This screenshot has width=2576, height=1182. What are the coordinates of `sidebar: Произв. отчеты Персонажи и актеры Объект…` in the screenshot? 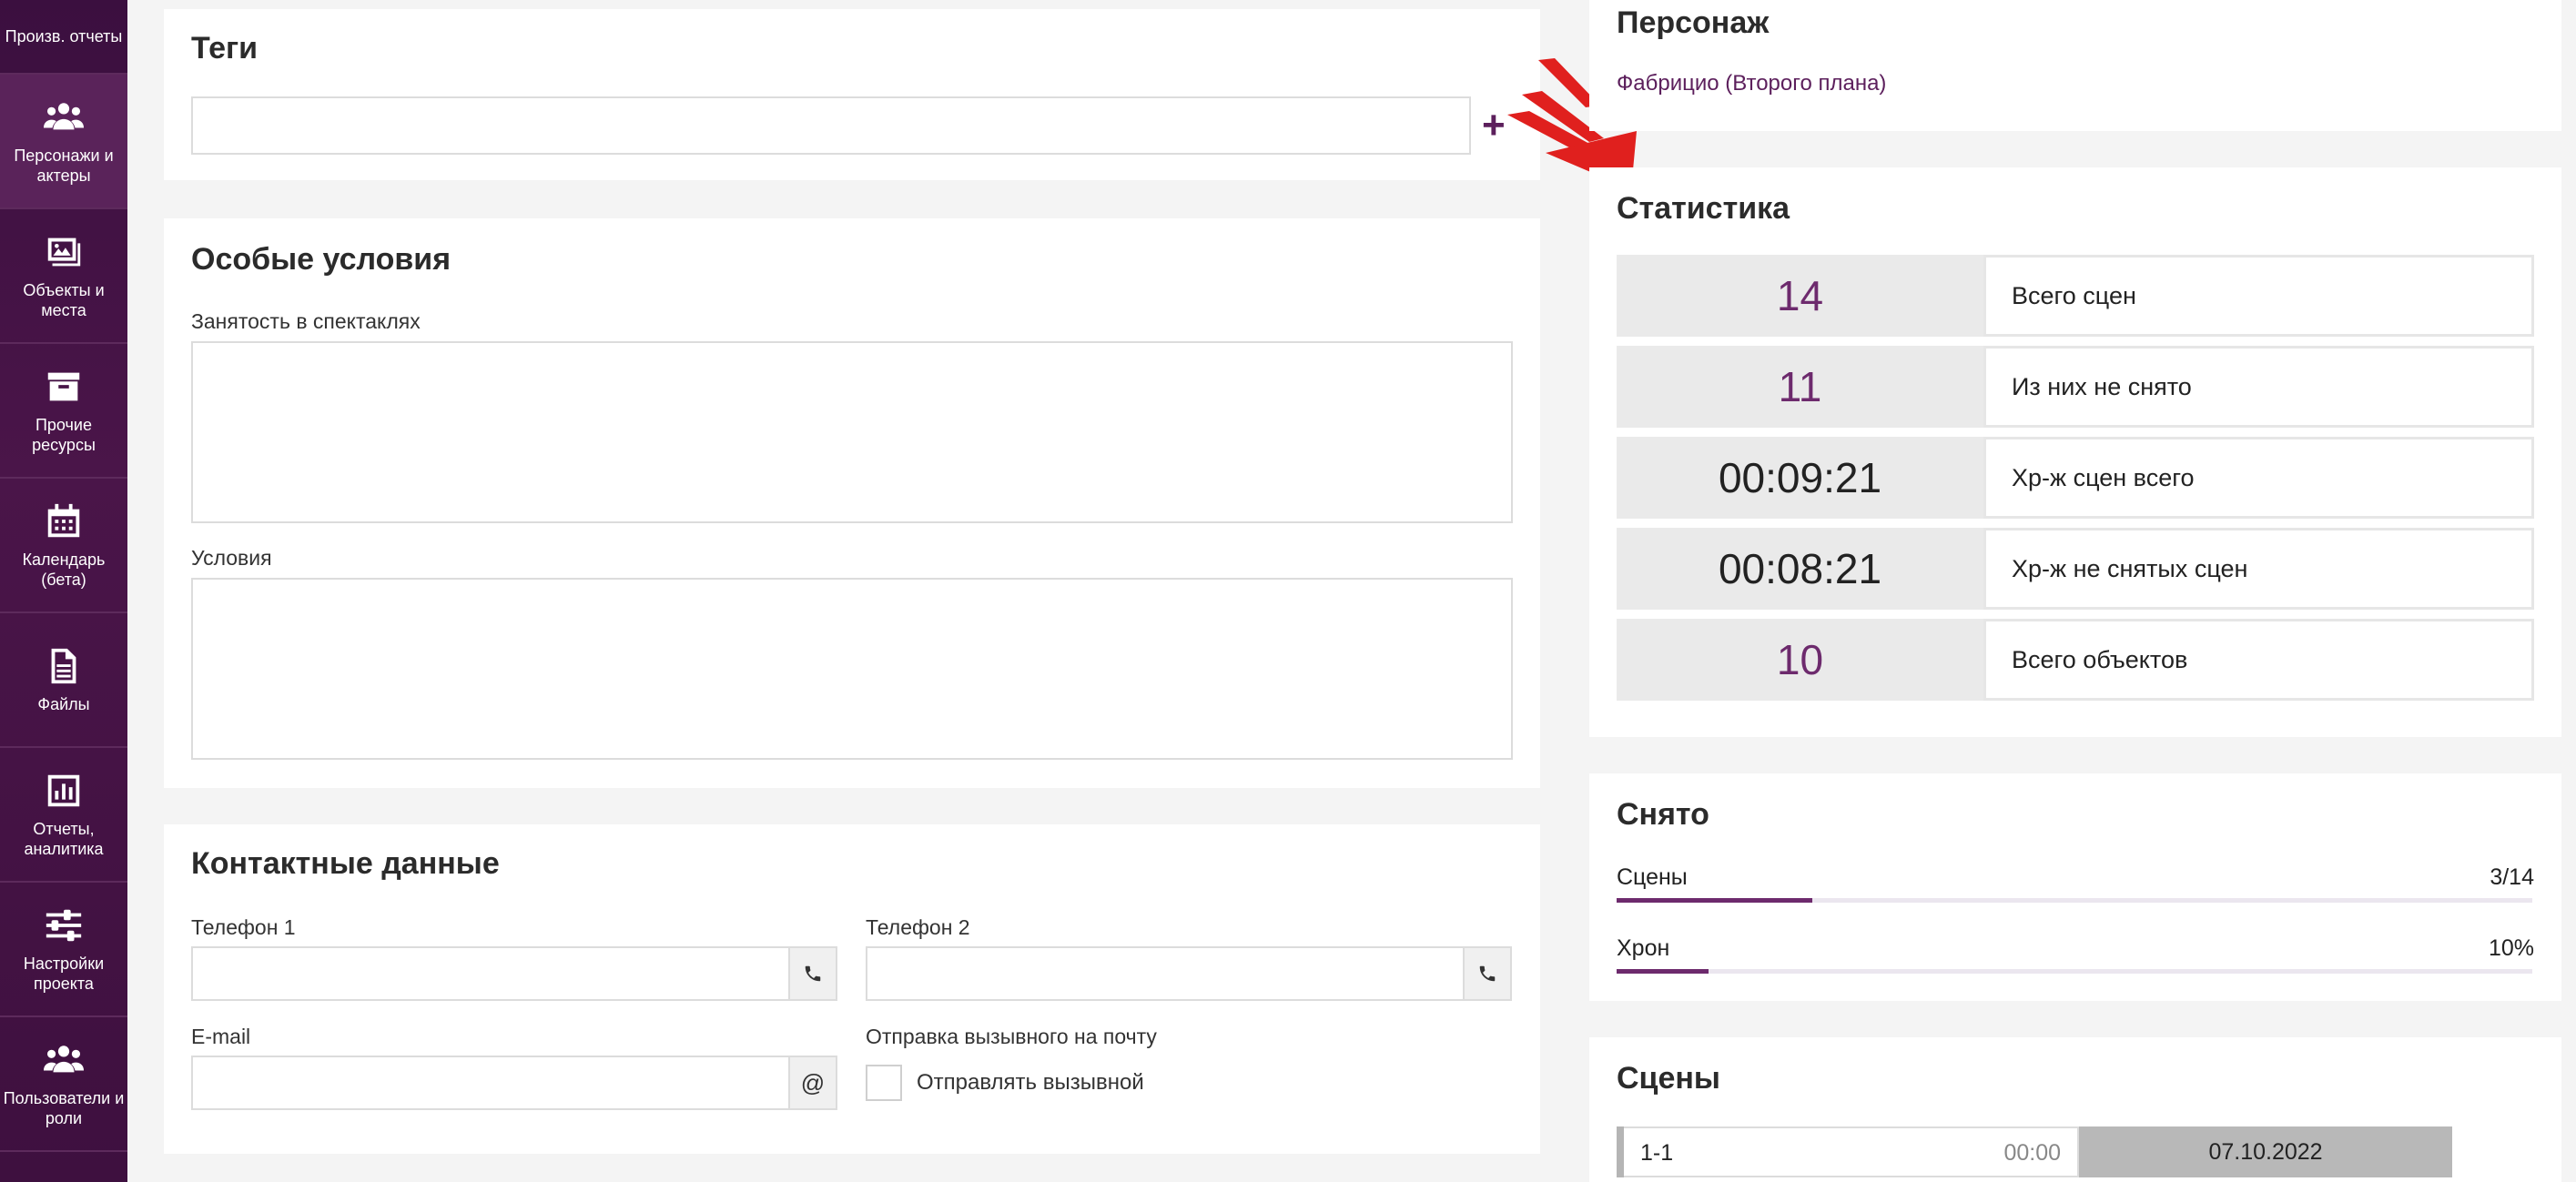 It's located at (63, 591).